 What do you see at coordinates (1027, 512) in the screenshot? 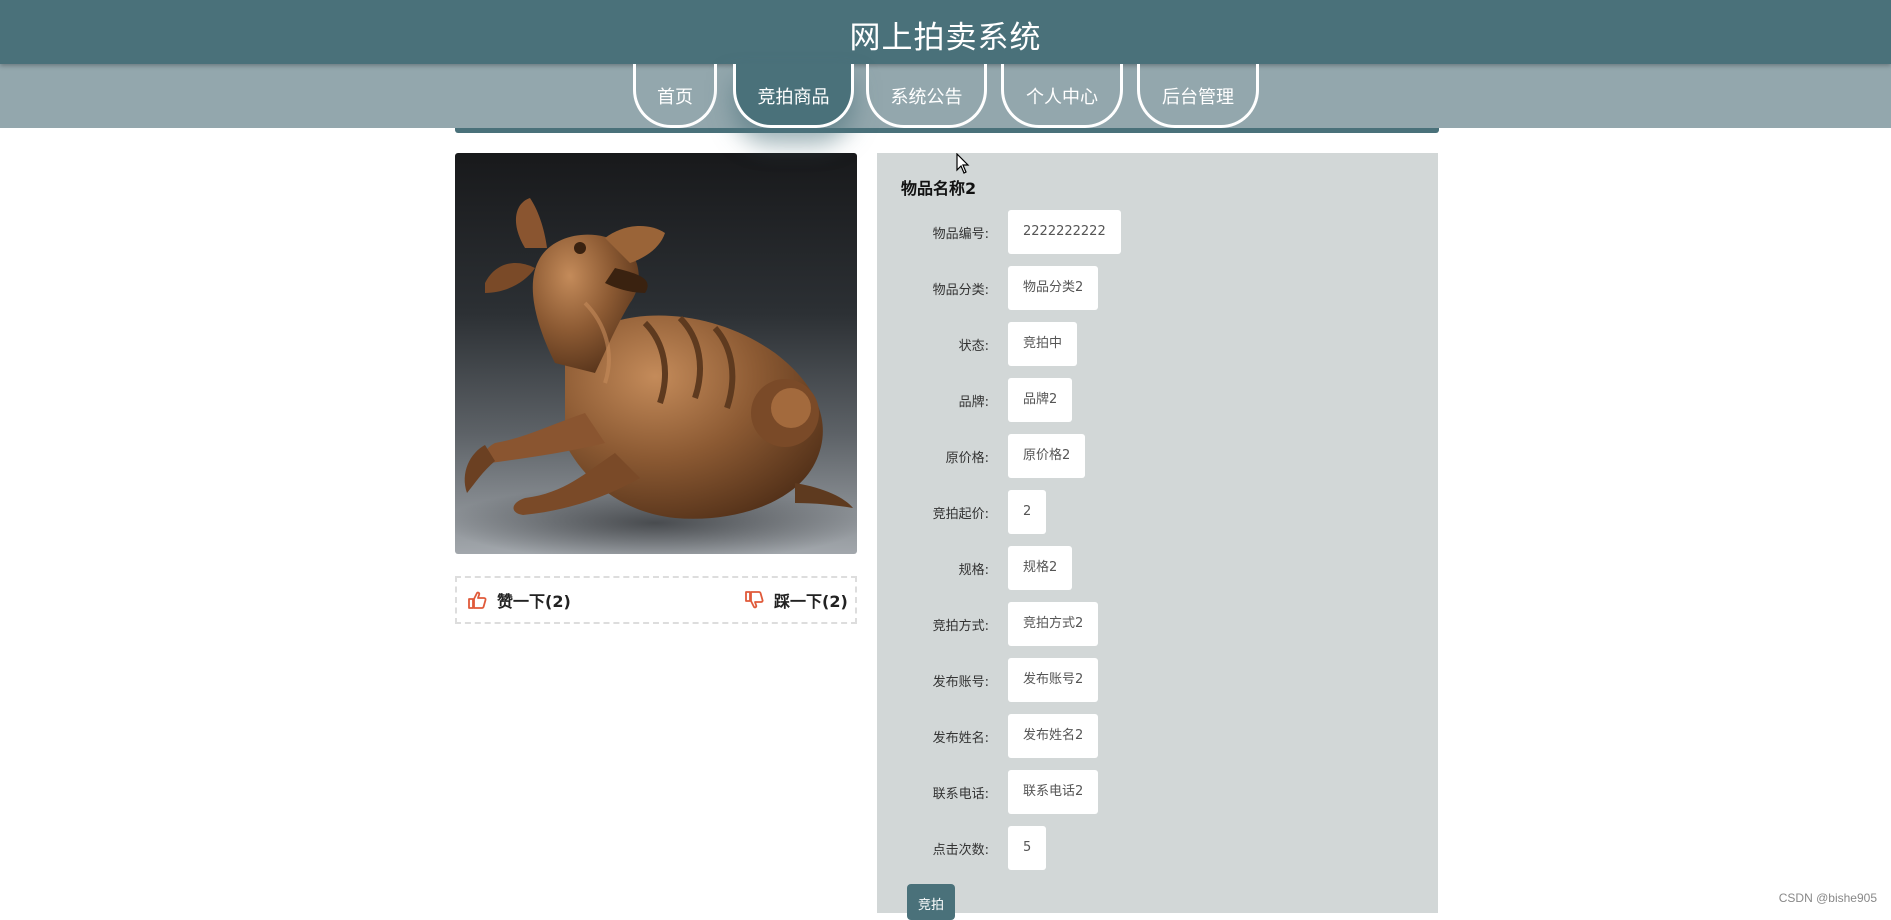
I see `field-value: 2` at bounding box center [1027, 512].